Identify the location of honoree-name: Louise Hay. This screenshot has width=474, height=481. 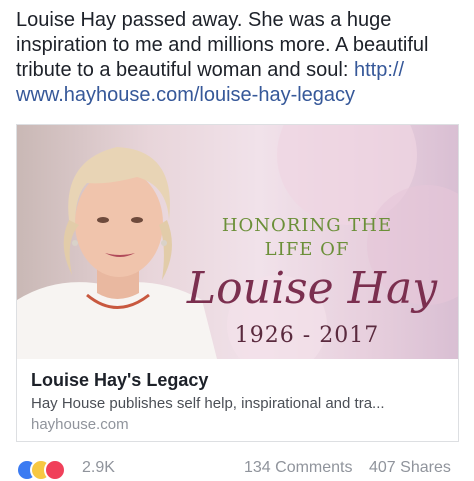
(312, 288).